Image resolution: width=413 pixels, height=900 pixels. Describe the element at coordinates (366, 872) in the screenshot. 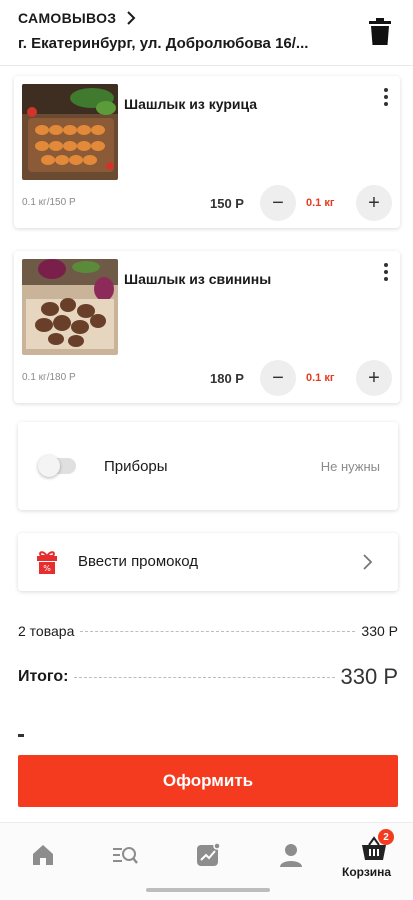

I see `nav-cart-label: Корзина` at that location.